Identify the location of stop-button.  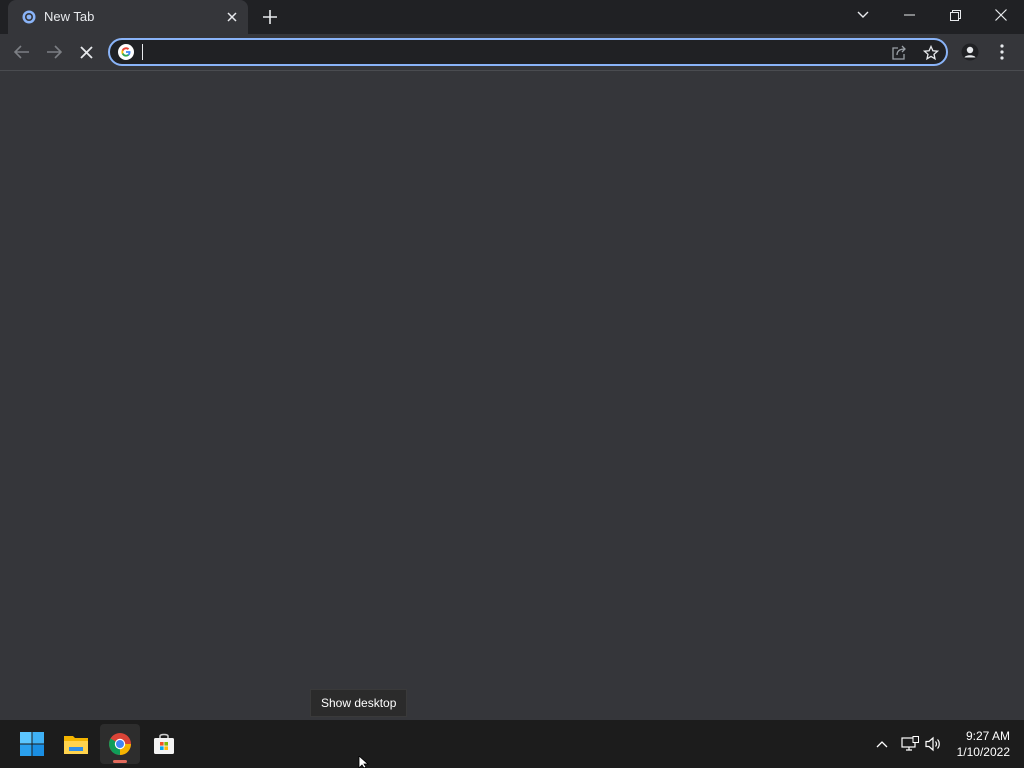
(86, 52).